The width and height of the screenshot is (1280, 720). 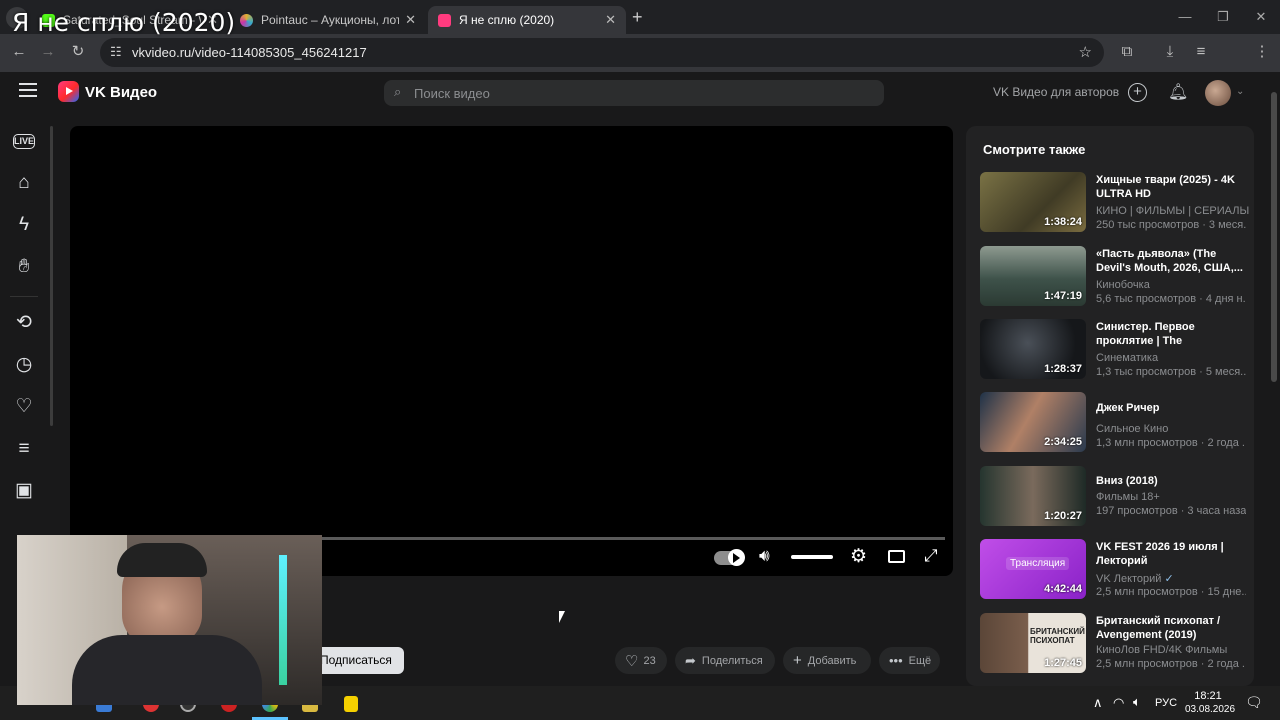 I want to click on rec-thumbnail: 1:20:27, so click(x=1033, y=496).